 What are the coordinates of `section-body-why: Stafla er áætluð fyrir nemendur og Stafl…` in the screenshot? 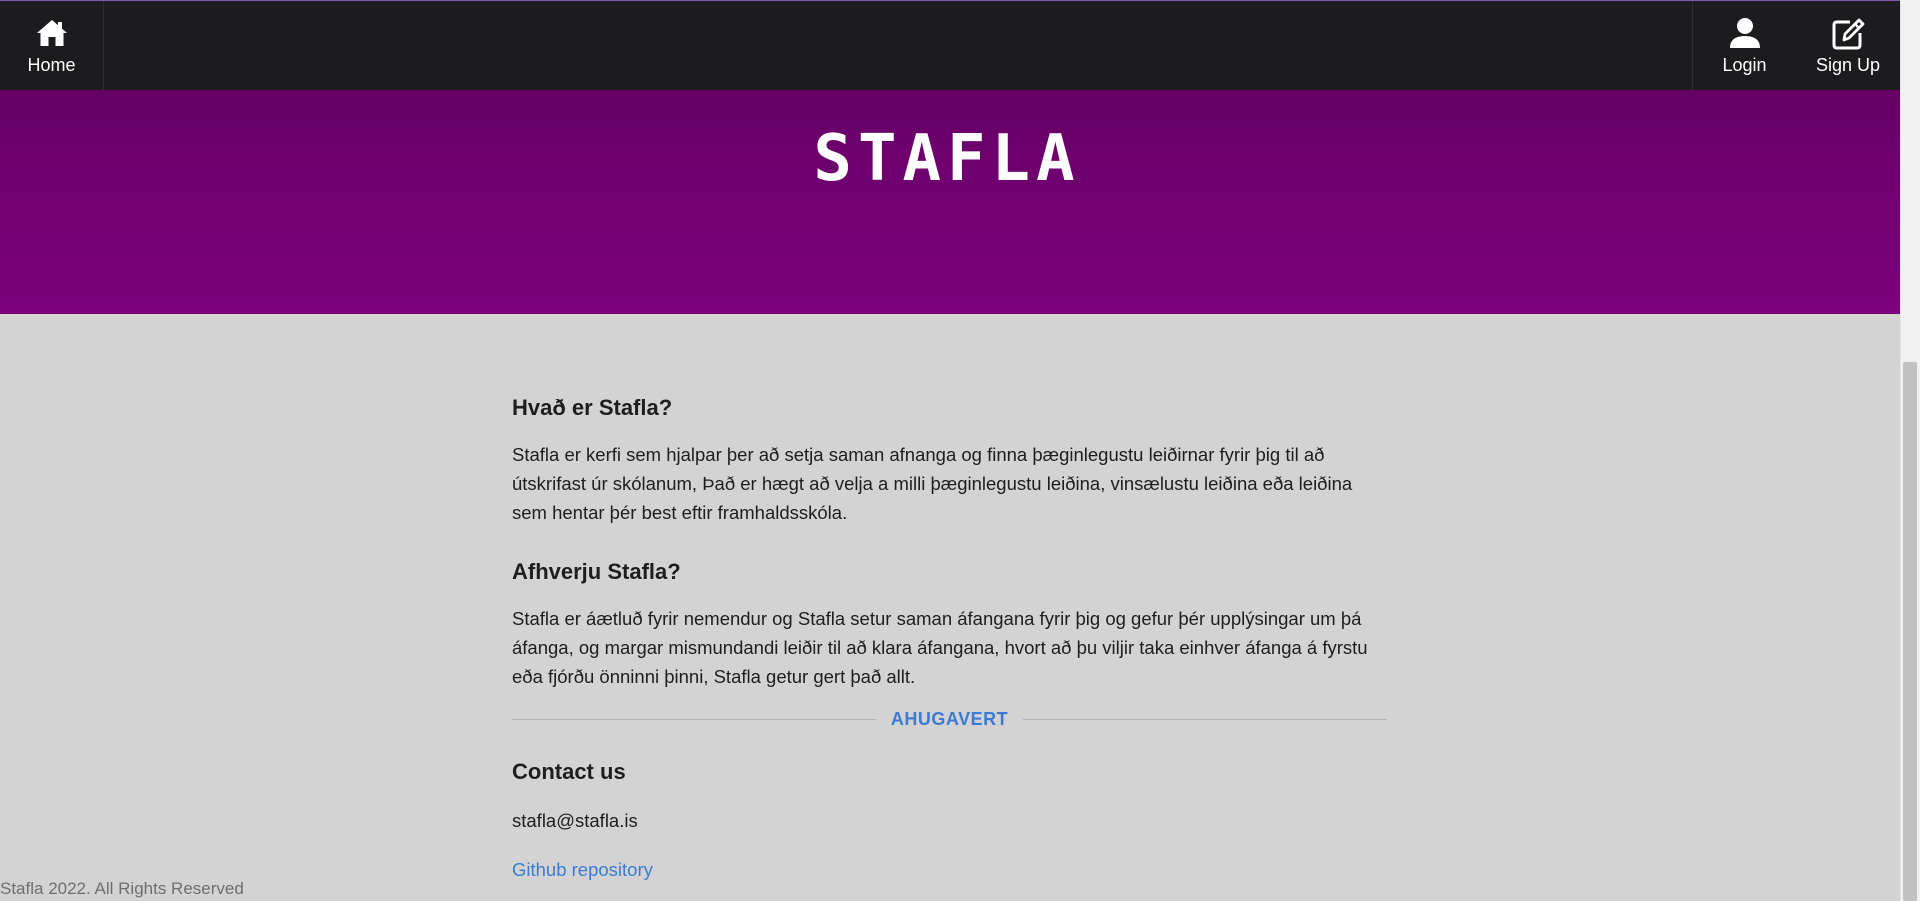 It's located at (940, 647).